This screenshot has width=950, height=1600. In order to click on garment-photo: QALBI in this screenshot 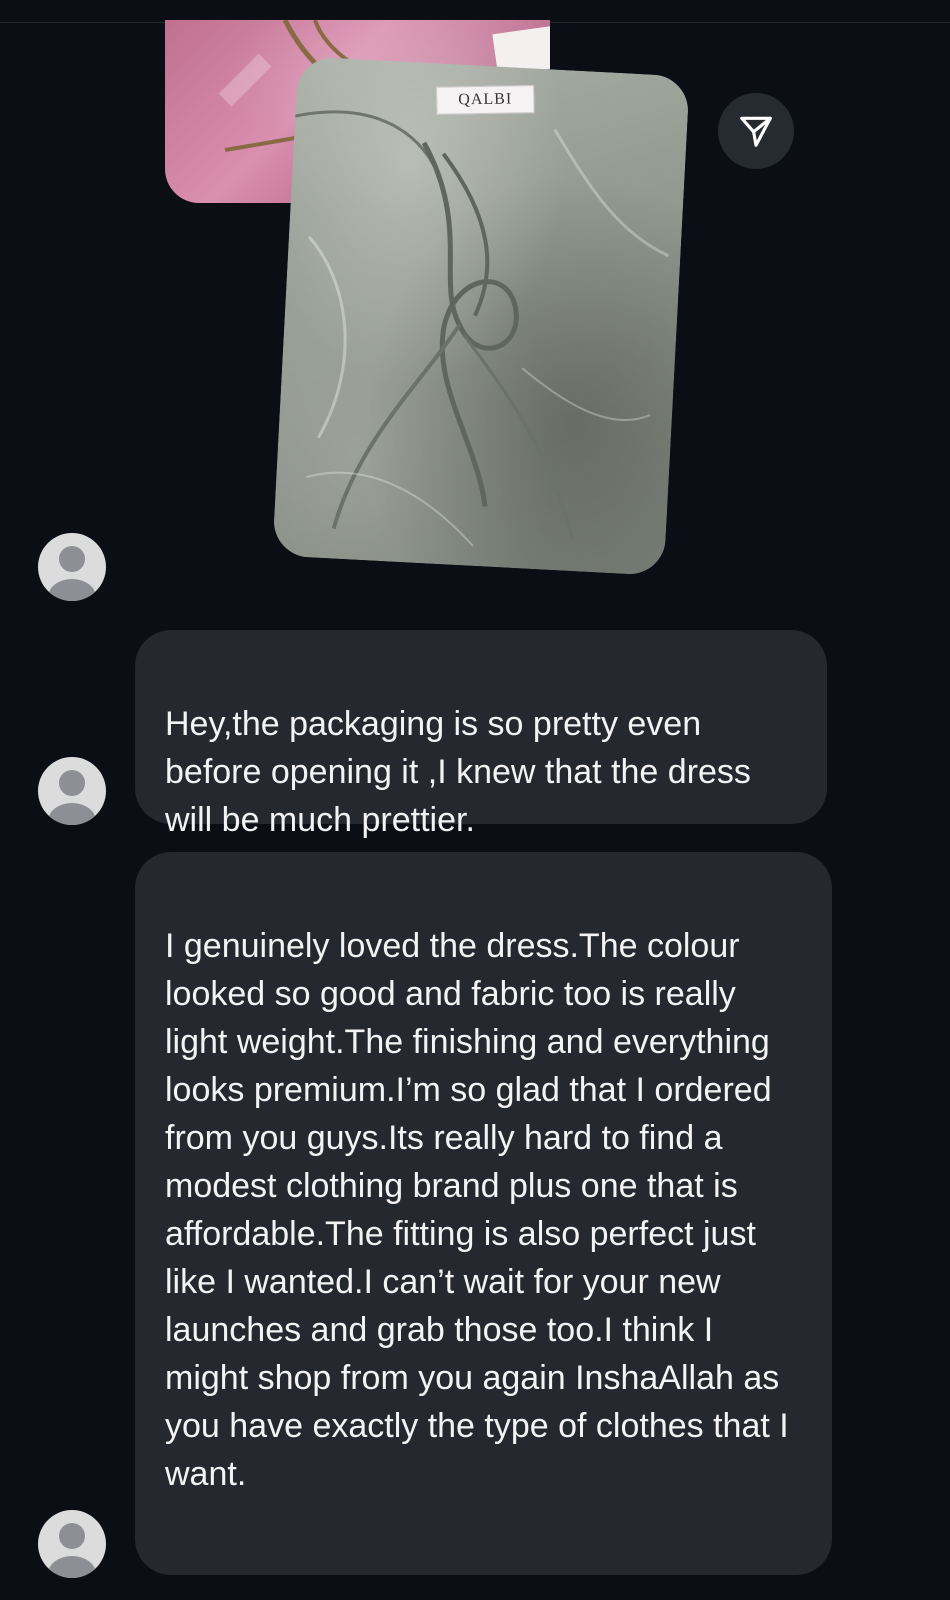, I will do `click(481, 316)`.